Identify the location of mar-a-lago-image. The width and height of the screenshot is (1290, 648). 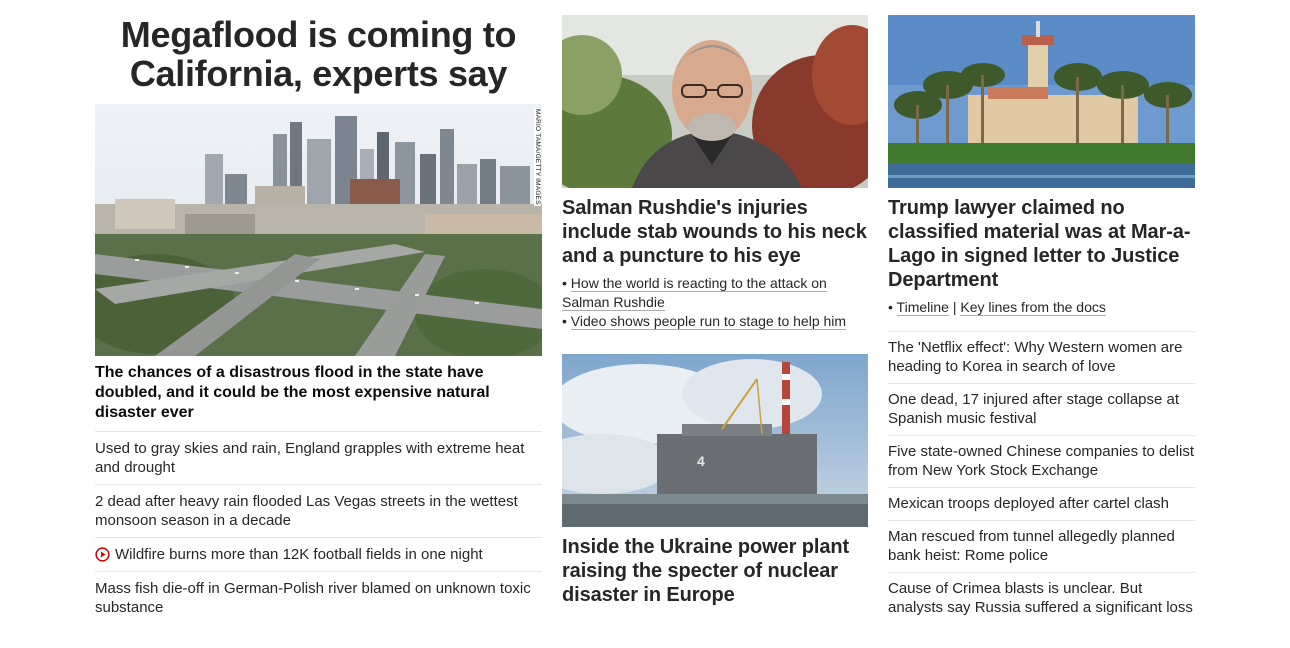
(1041, 101).